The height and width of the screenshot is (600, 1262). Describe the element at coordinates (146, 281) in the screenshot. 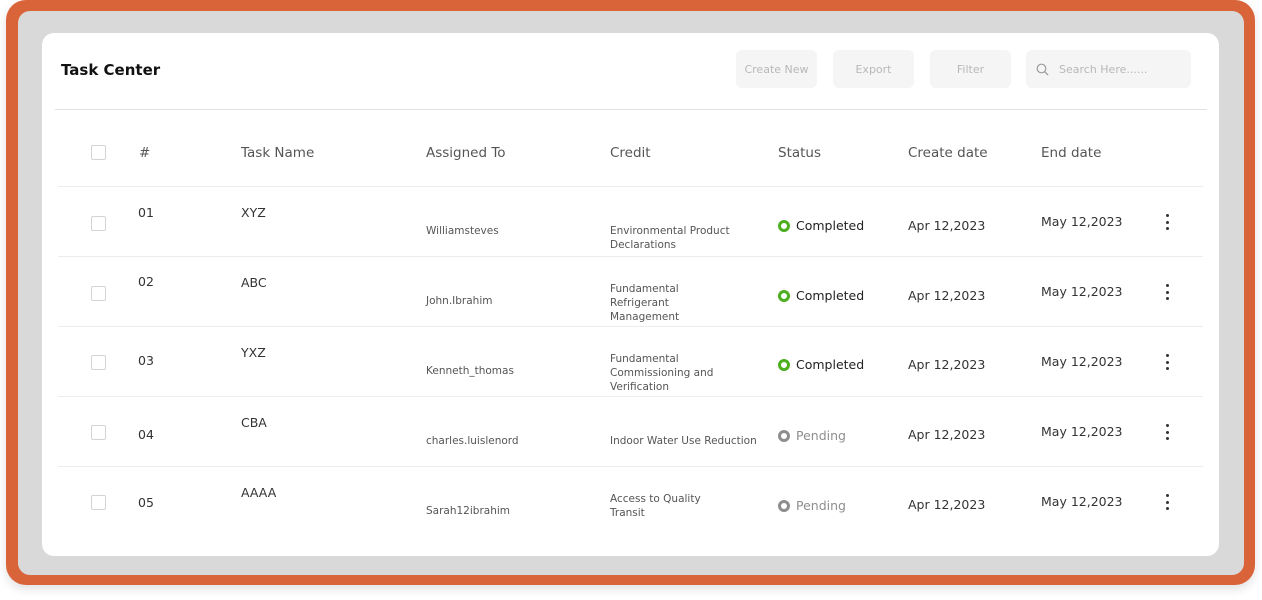

I see `task-number: 02` at that location.